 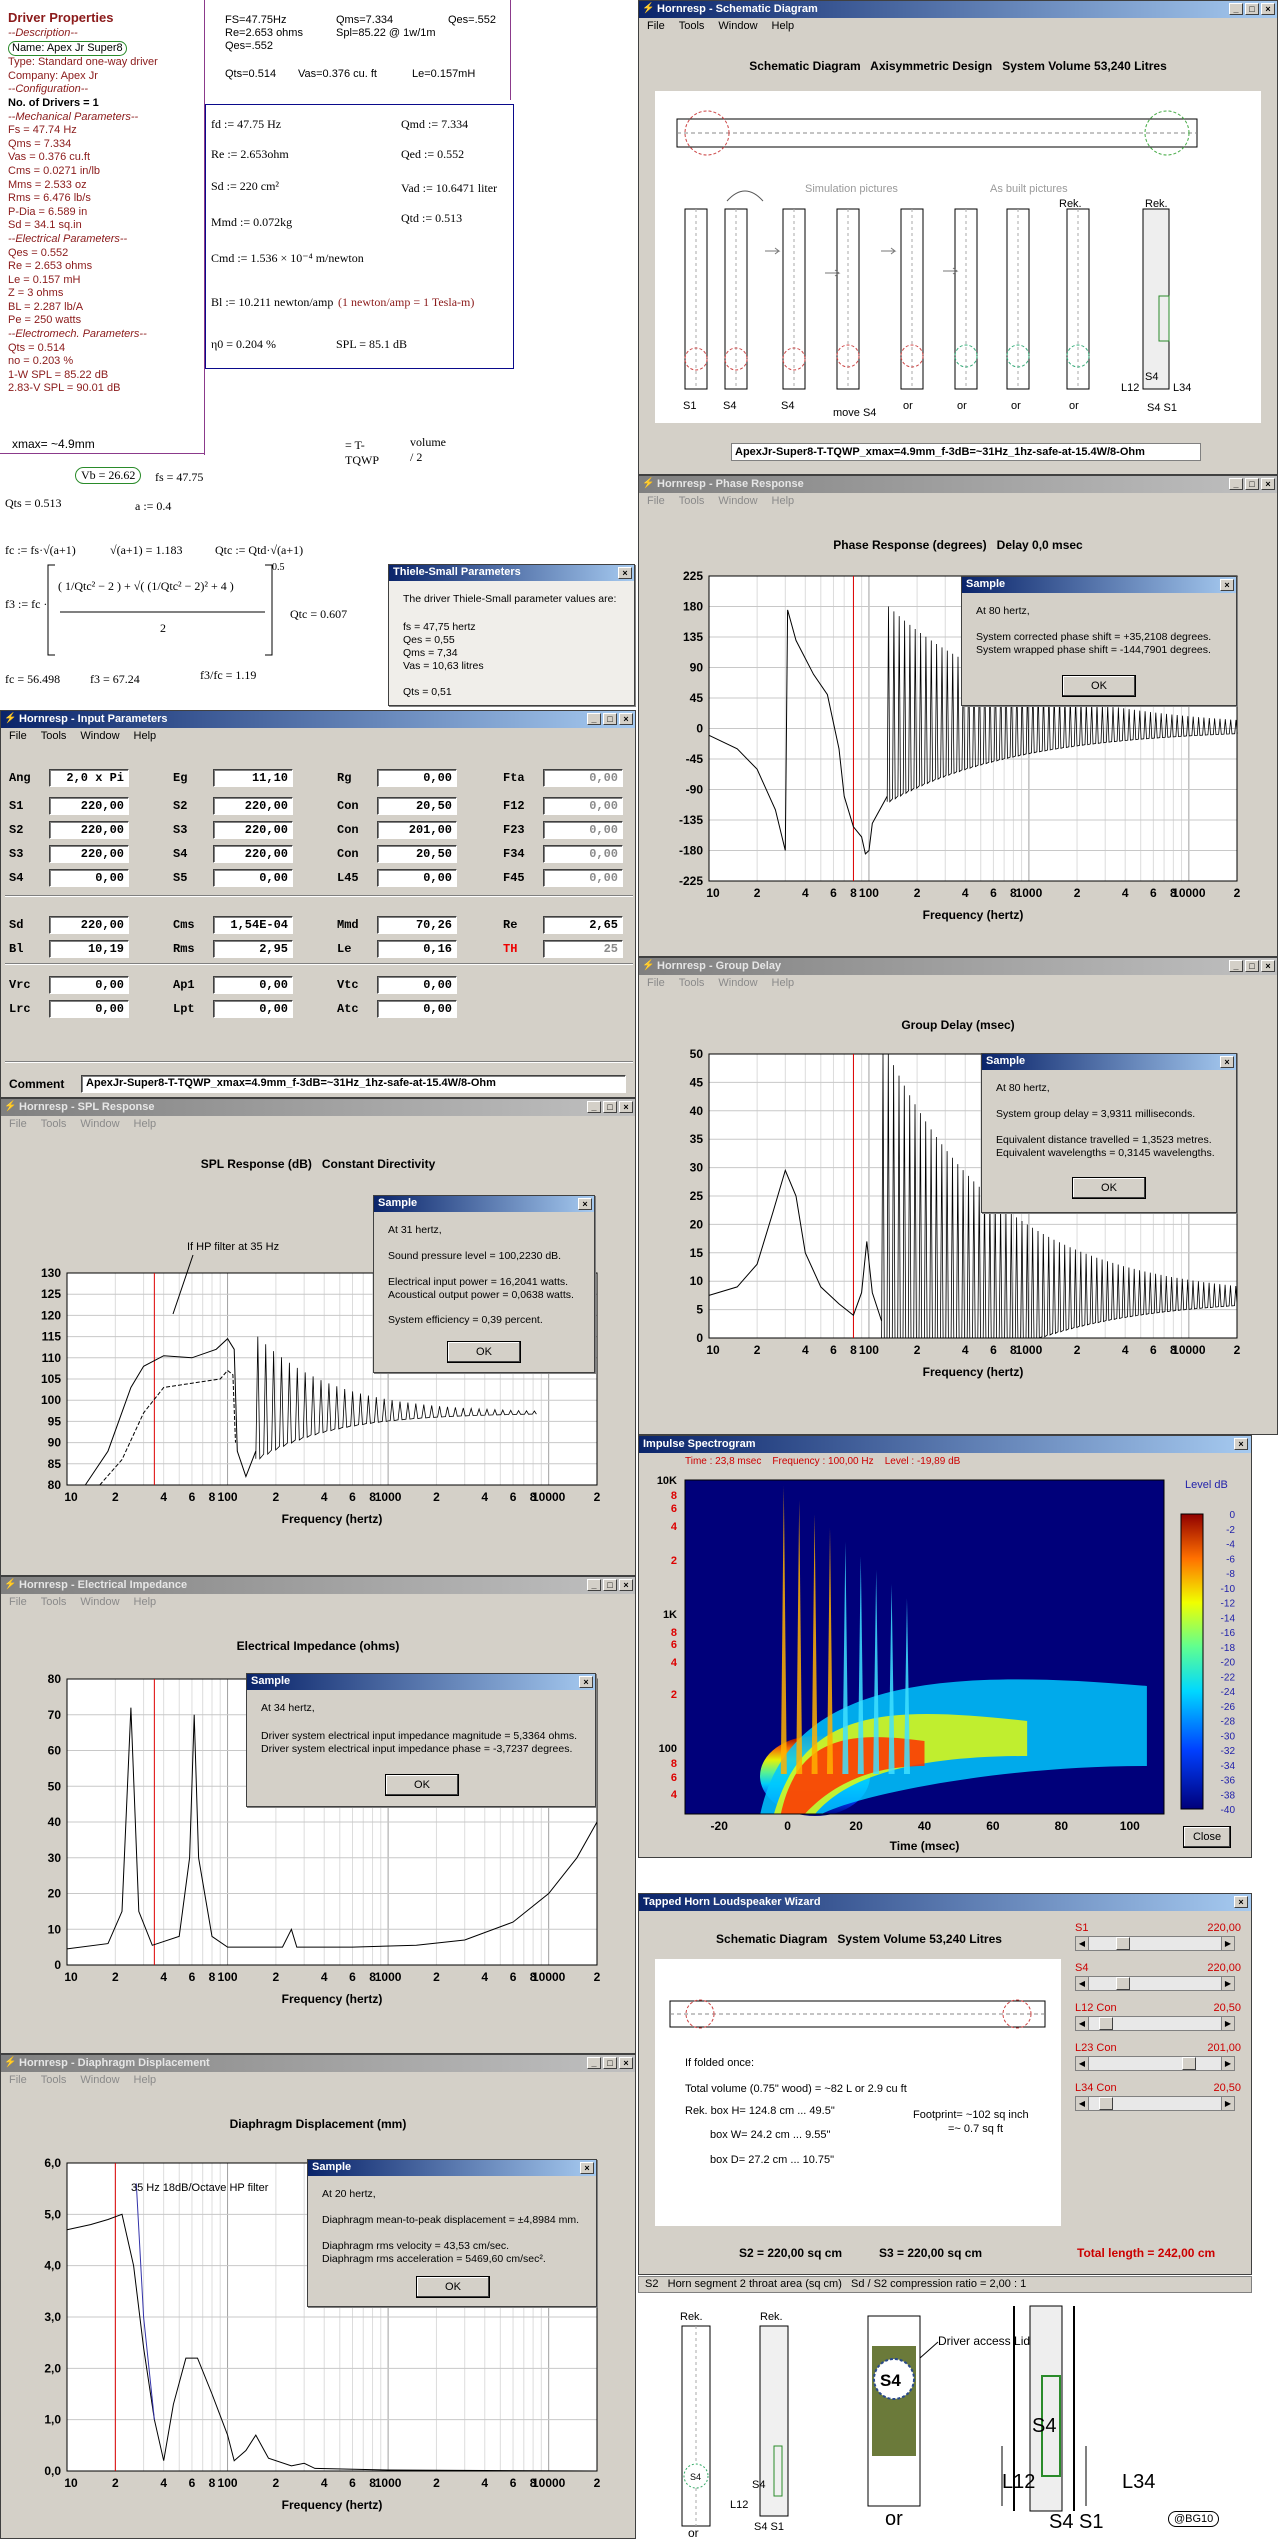 I want to click on thiele-value: Qts = 0,51, so click(x=427, y=692).